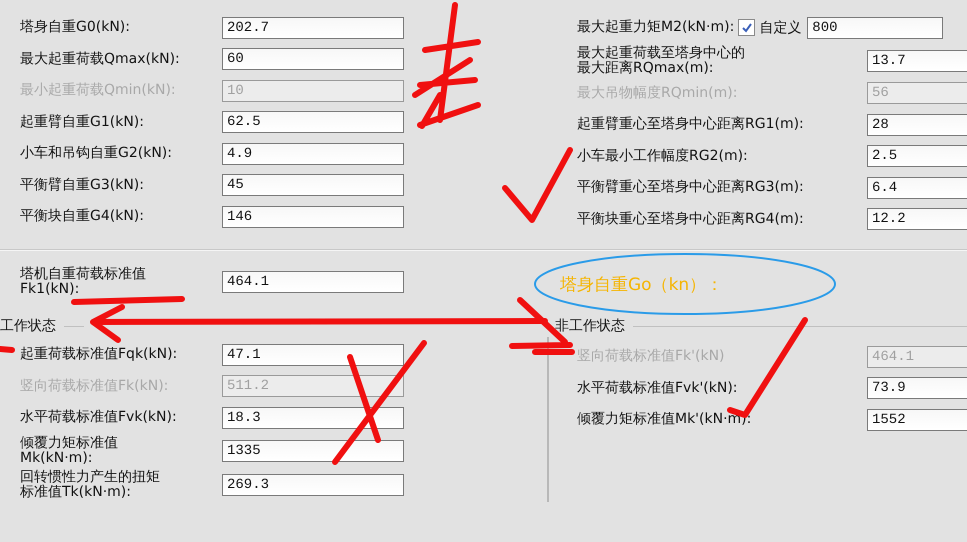  I want to click on field-label: Fk1(kN):, so click(50, 289).